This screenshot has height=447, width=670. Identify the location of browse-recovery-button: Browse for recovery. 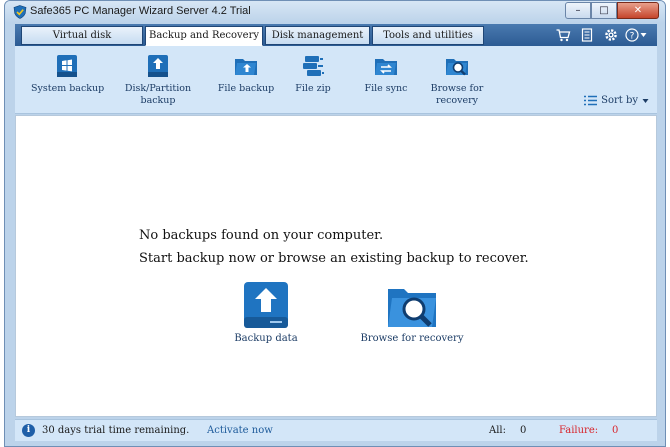
(457, 80).